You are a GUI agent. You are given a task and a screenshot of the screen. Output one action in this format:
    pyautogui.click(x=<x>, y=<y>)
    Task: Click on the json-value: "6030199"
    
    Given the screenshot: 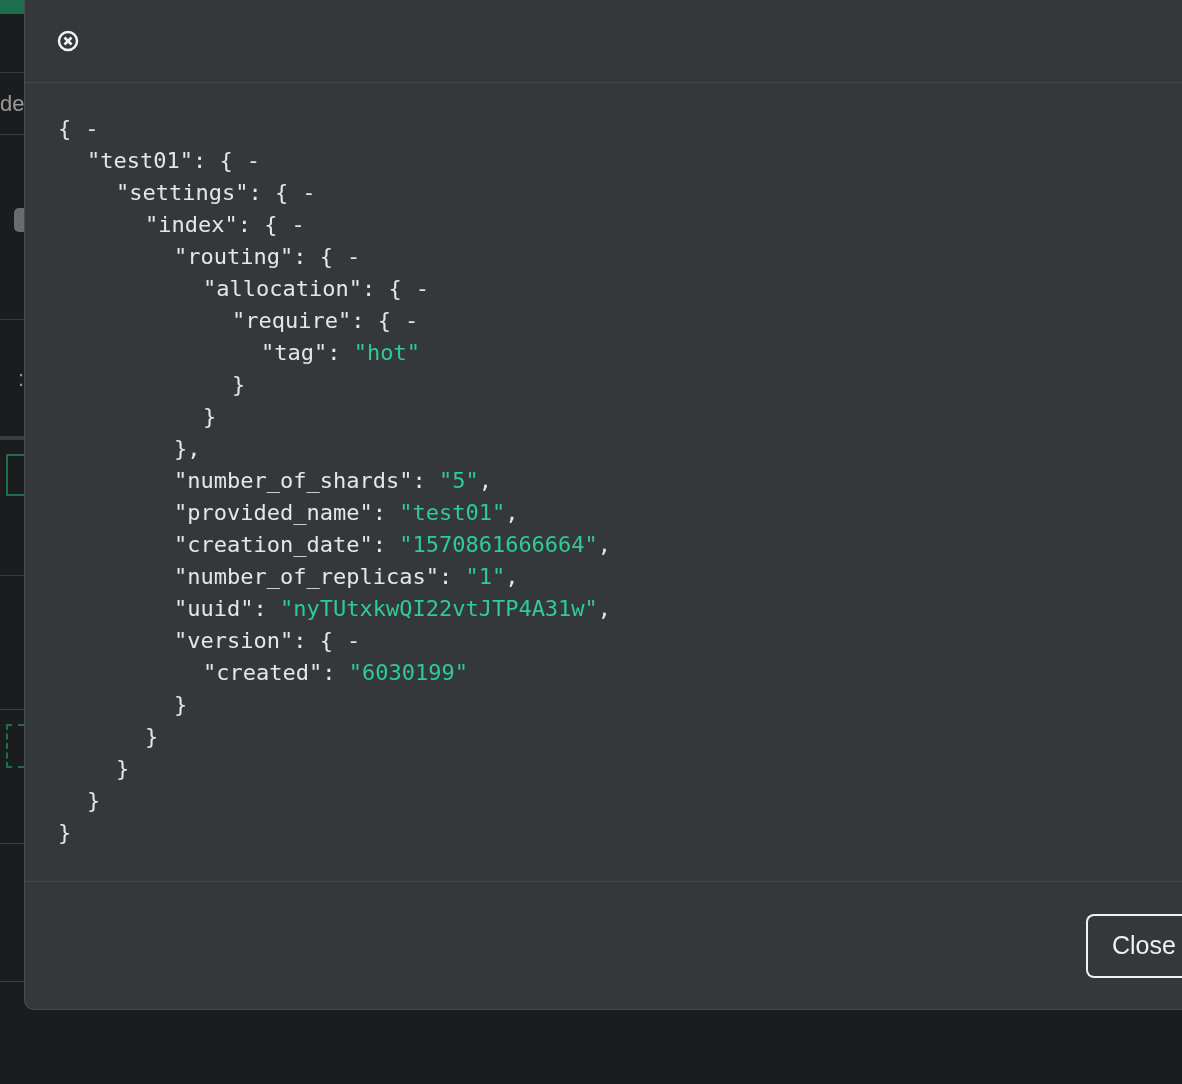 What is the action you would take?
    pyautogui.click(x=408, y=672)
    